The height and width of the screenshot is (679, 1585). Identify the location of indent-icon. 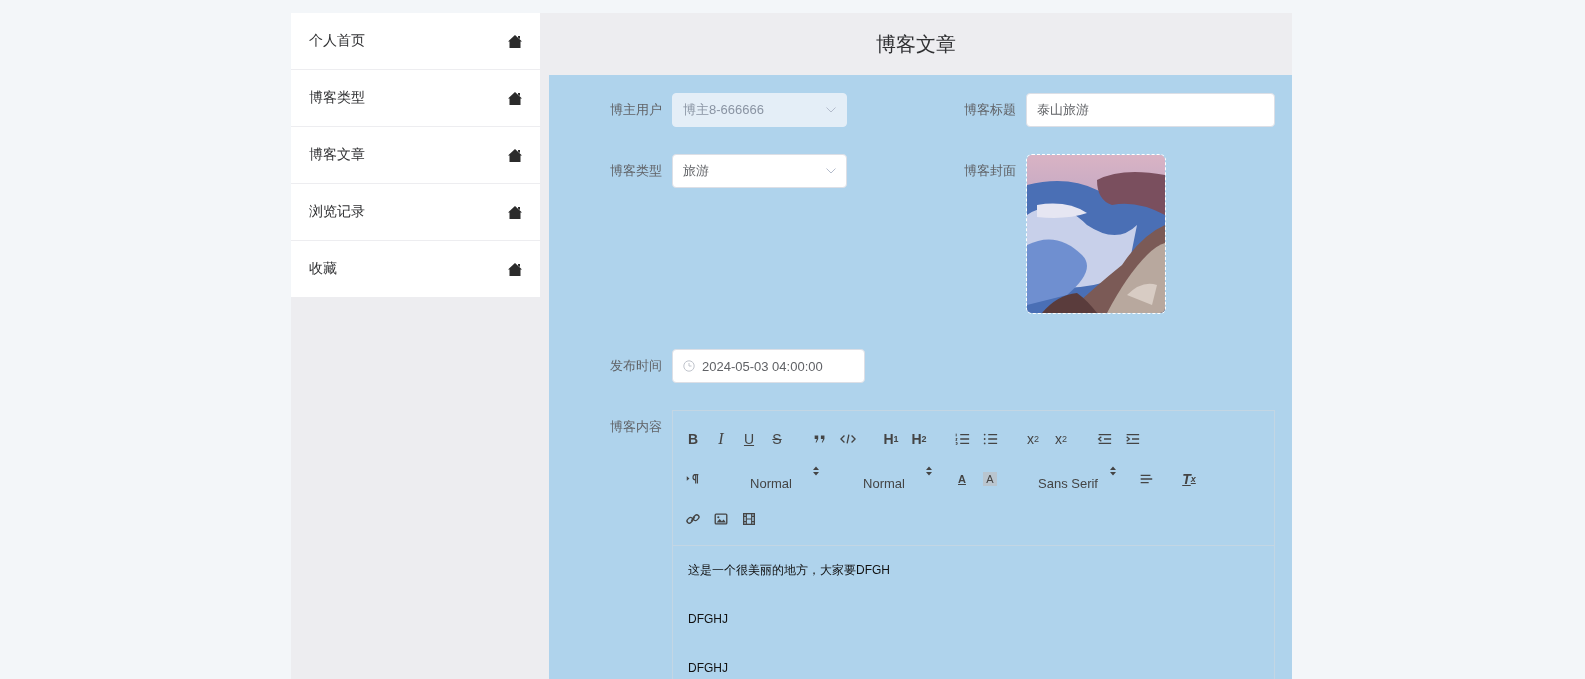
(1132, 439).